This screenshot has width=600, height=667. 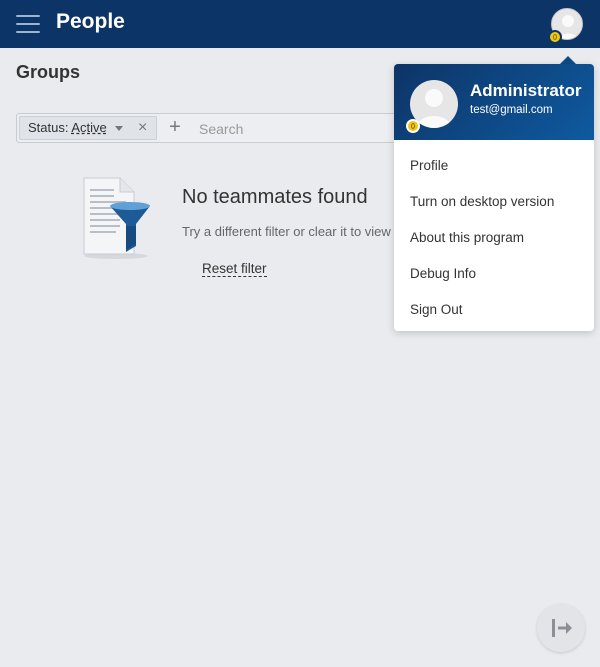 What do you see at coordinates (300, 24) in the screenshot?
I see `top-bar: People` at bounding box center [300, 24].